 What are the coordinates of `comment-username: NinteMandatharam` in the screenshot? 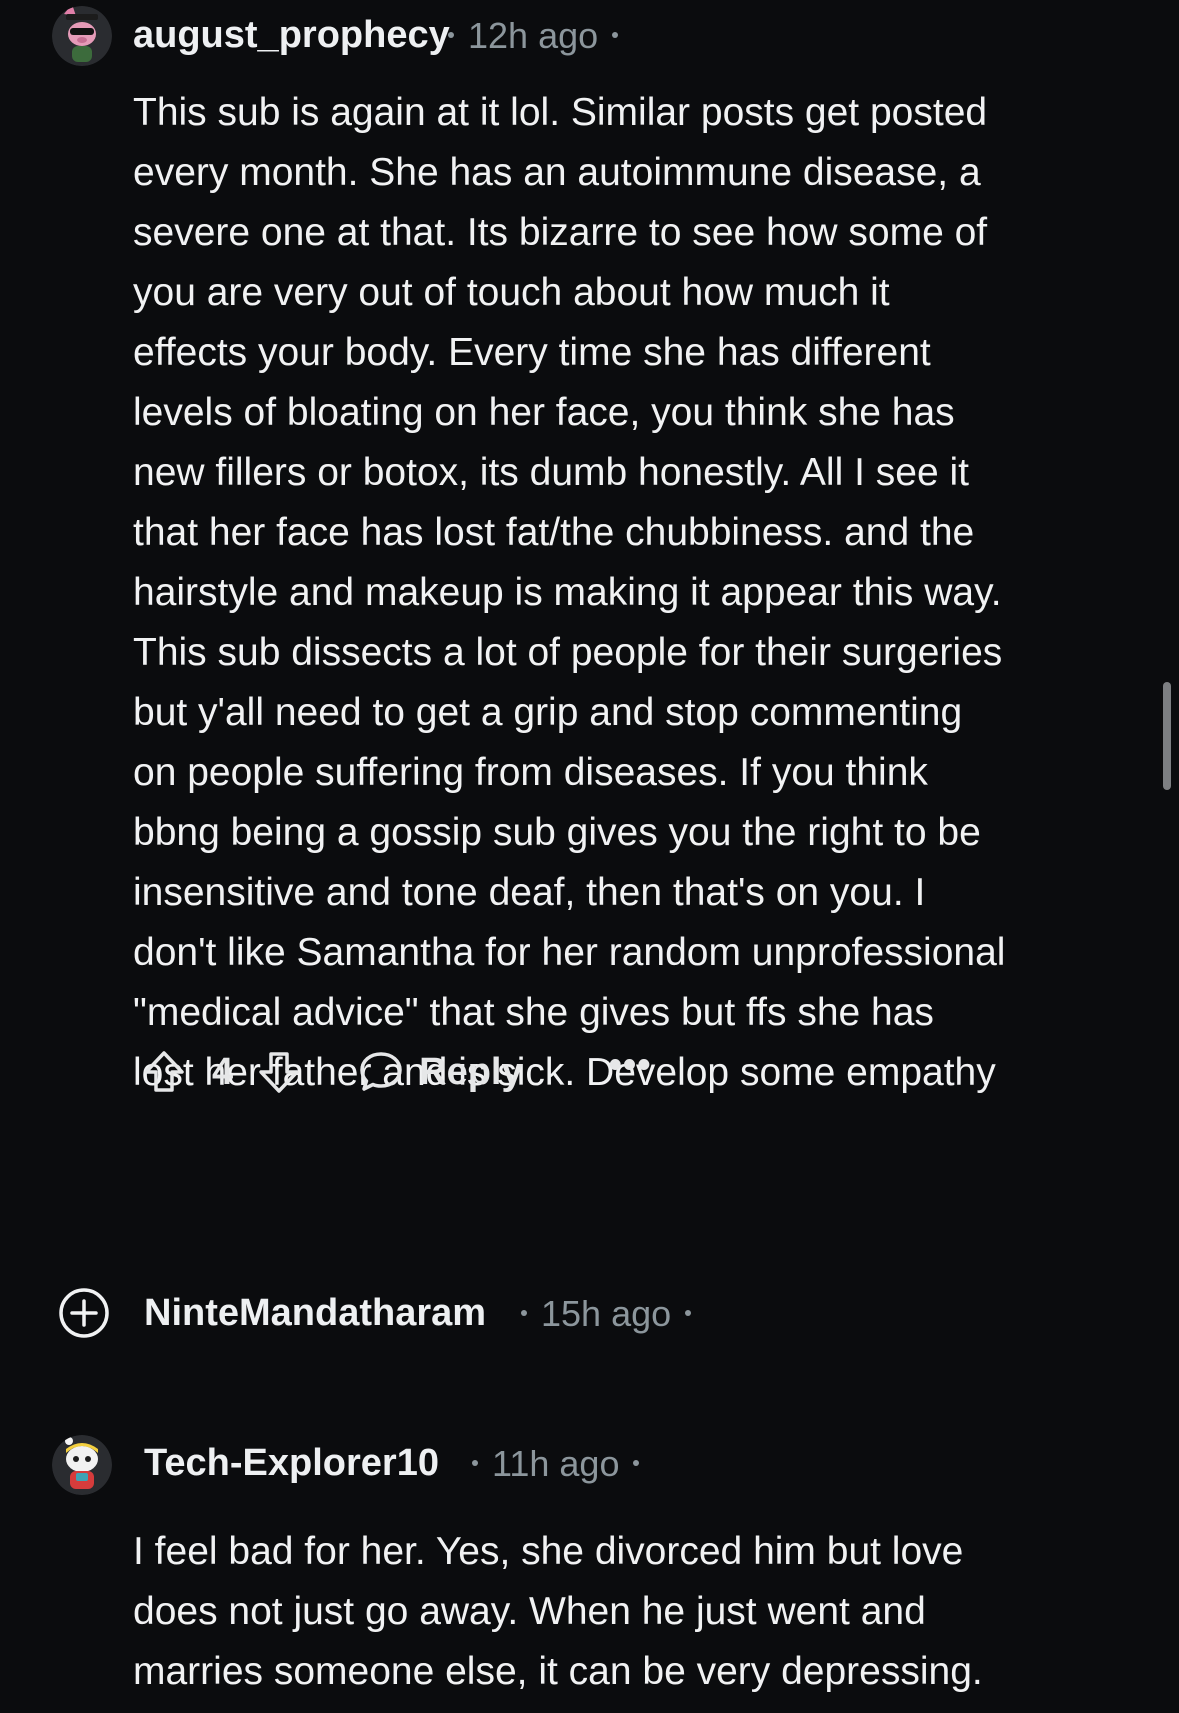 It's located at (315, 1313).